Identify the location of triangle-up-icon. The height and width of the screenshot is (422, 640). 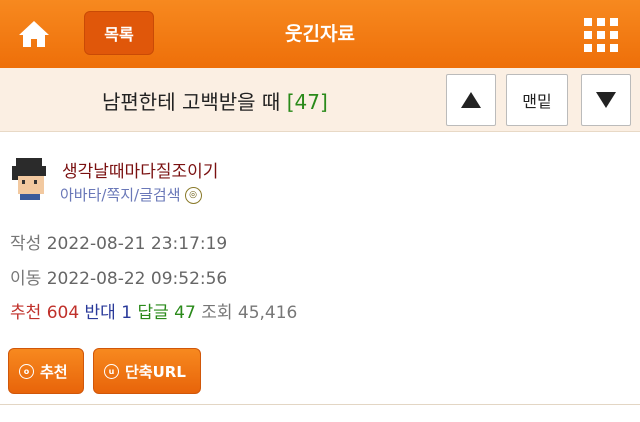
(471, 100).